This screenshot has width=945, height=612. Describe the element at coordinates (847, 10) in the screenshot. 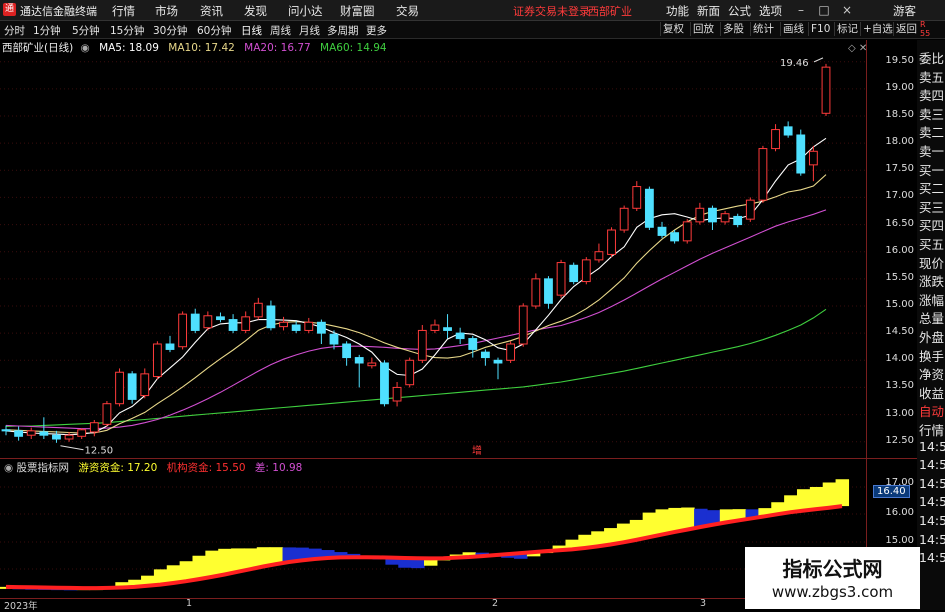

I see `close-icon: ×` at that location.